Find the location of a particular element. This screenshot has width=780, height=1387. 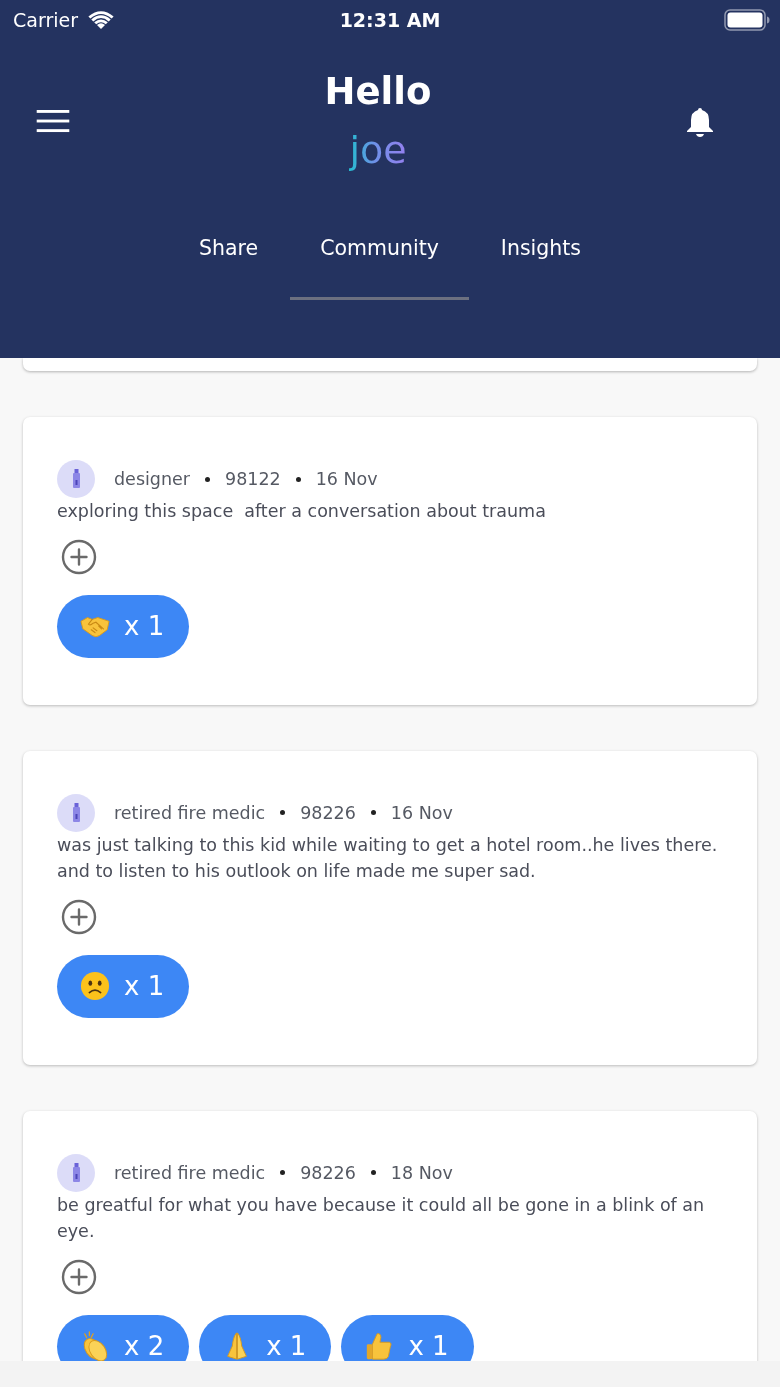

thumbs-up-icon is located at coordinates (379, 1346).